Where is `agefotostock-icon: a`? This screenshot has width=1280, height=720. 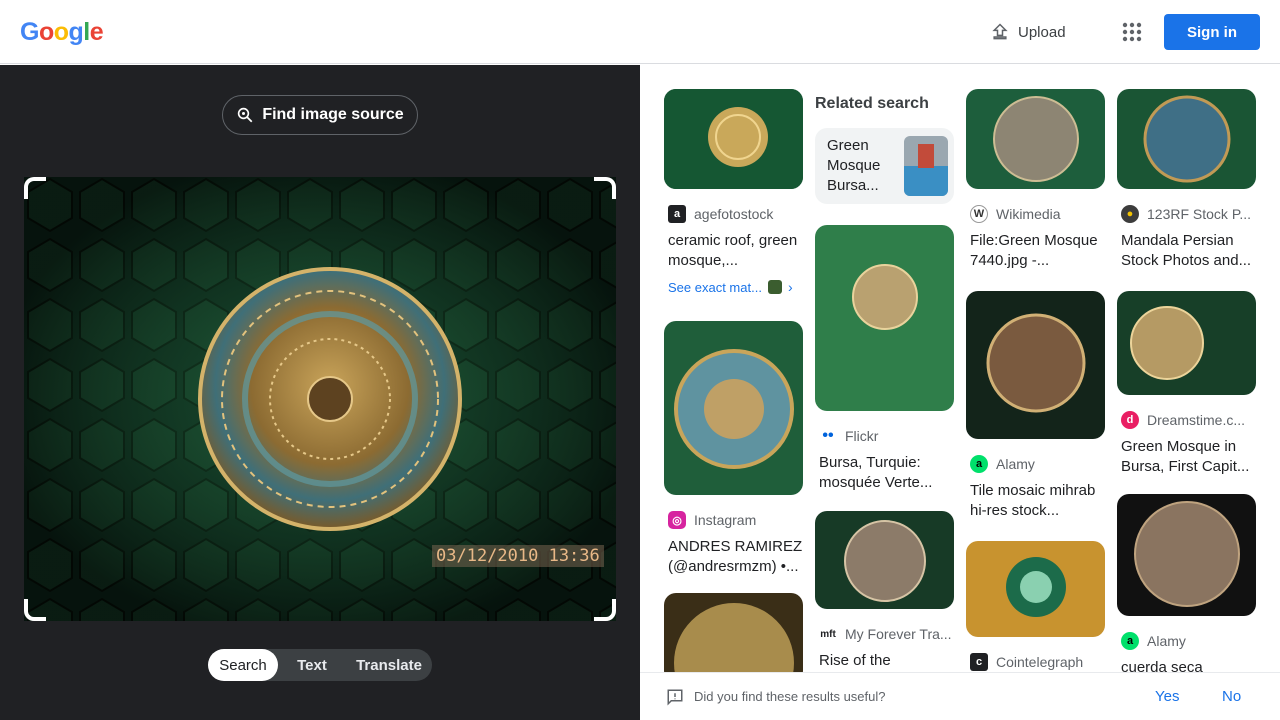
agefotostock-icon: a is located at coordinates (677, 214).